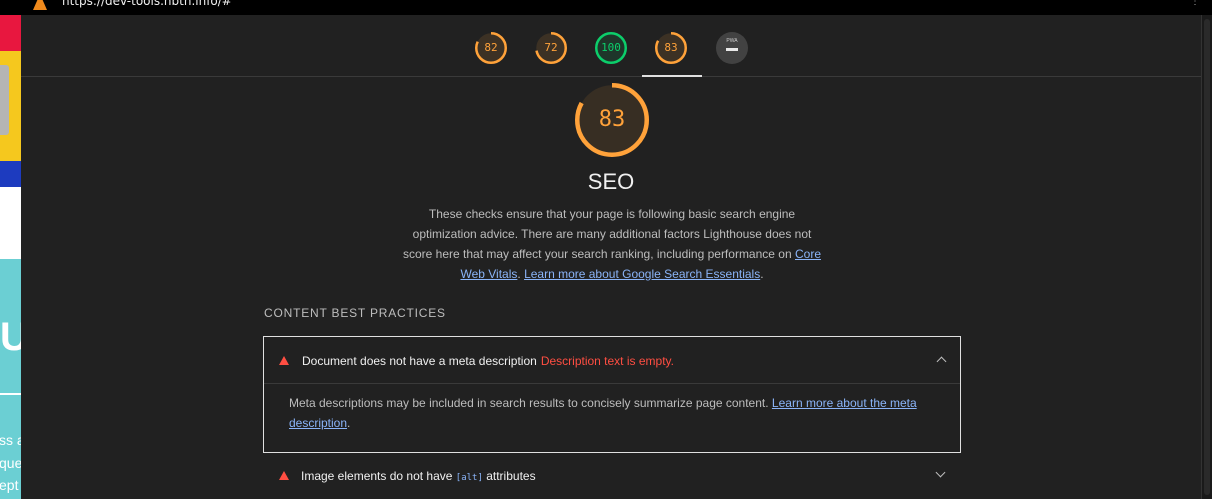 The width and height of the screenshot is (1212, 499). I want to click on pwa-badge: PWA, so click(732, 48).